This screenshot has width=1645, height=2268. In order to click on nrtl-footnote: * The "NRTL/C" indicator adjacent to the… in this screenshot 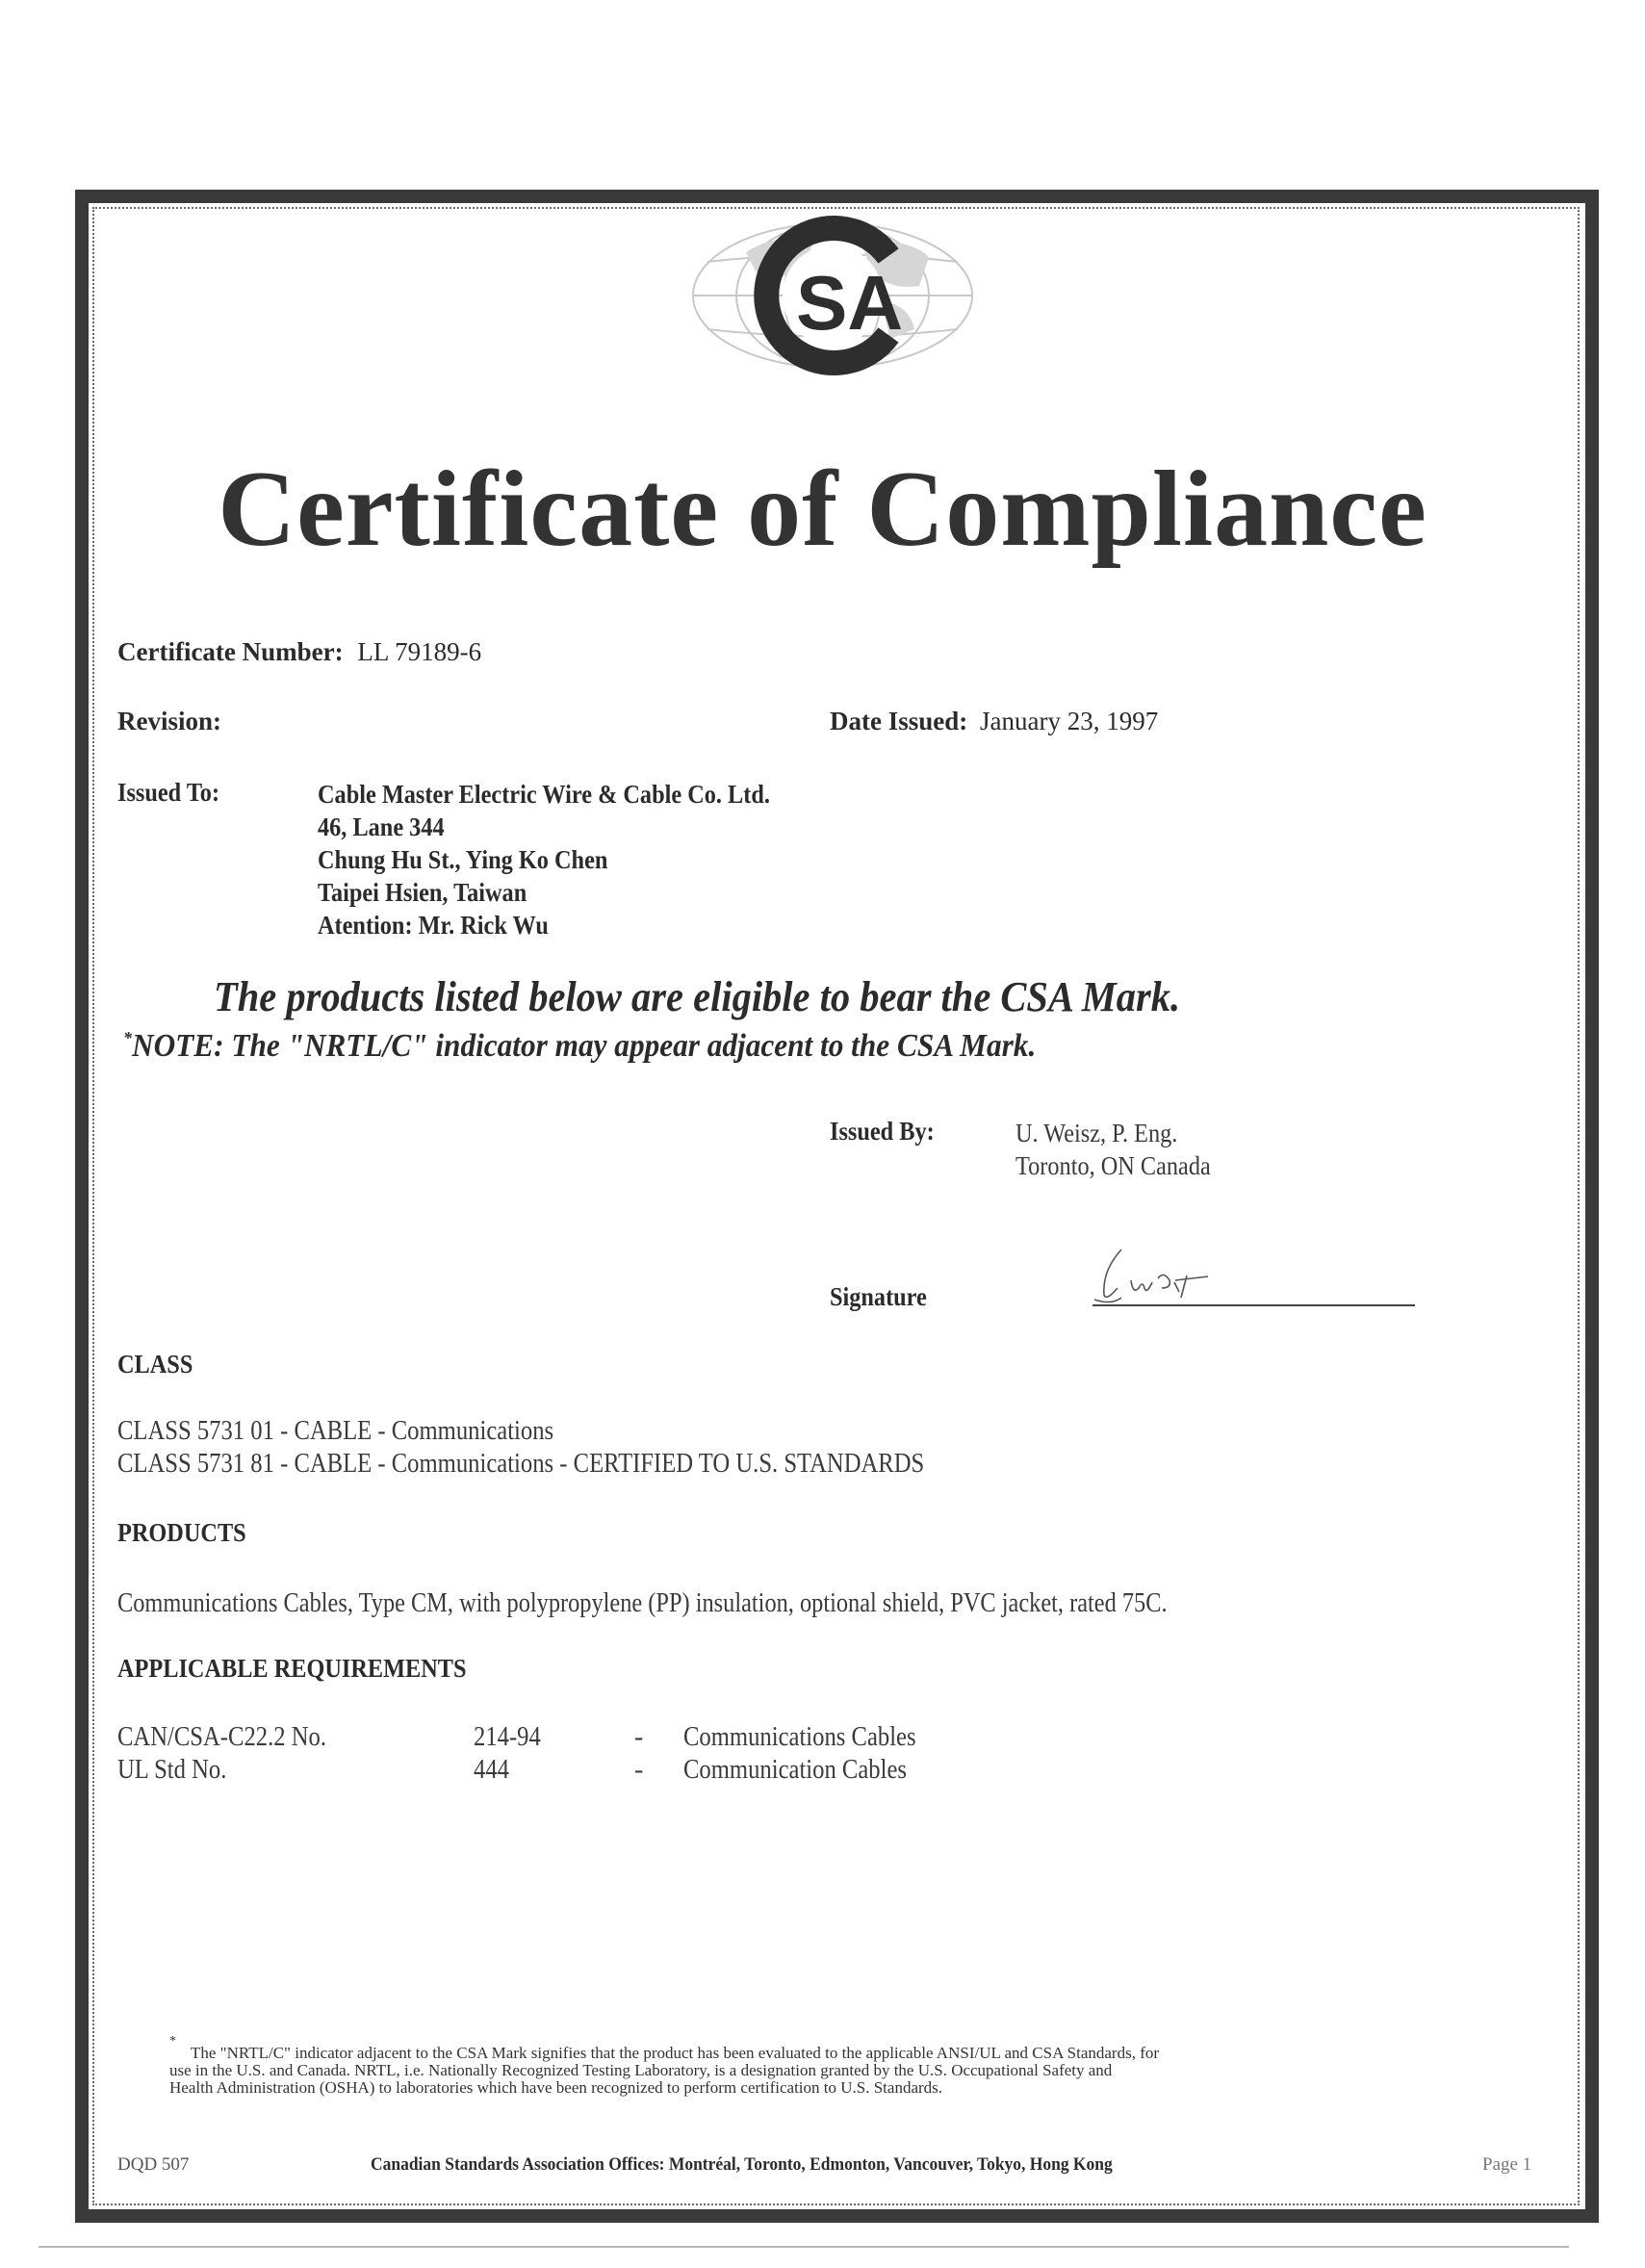, I will do `click(857, 2065)`.